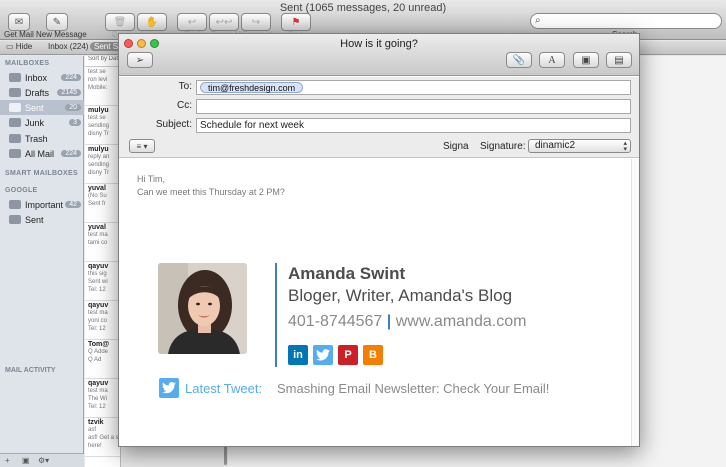 The image size is (726, 467). What do you see at coordinates (95, 360) in the screenshot?
I see `list-item-preview: Q Ad` at bounding box center [95, 360].